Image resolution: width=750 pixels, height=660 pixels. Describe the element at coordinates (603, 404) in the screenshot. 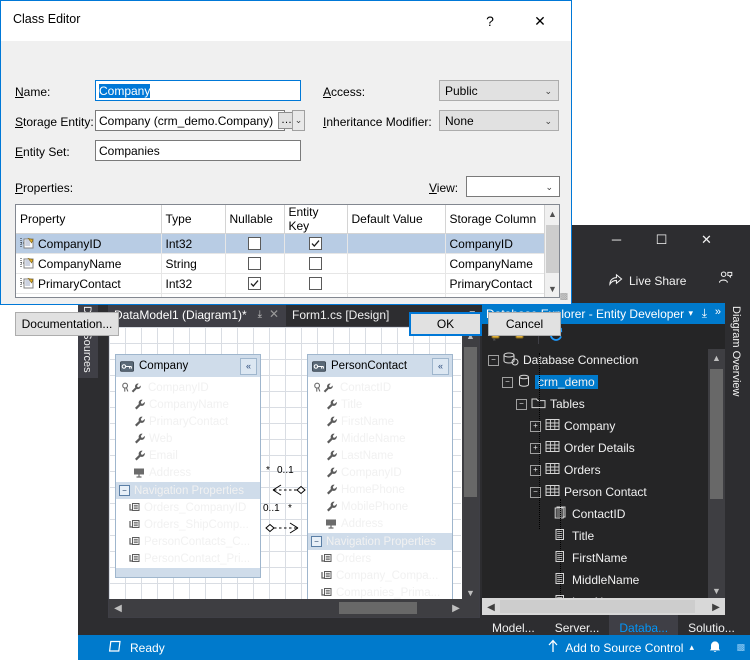

I see `tree-node-tables: − Tables` at that location.